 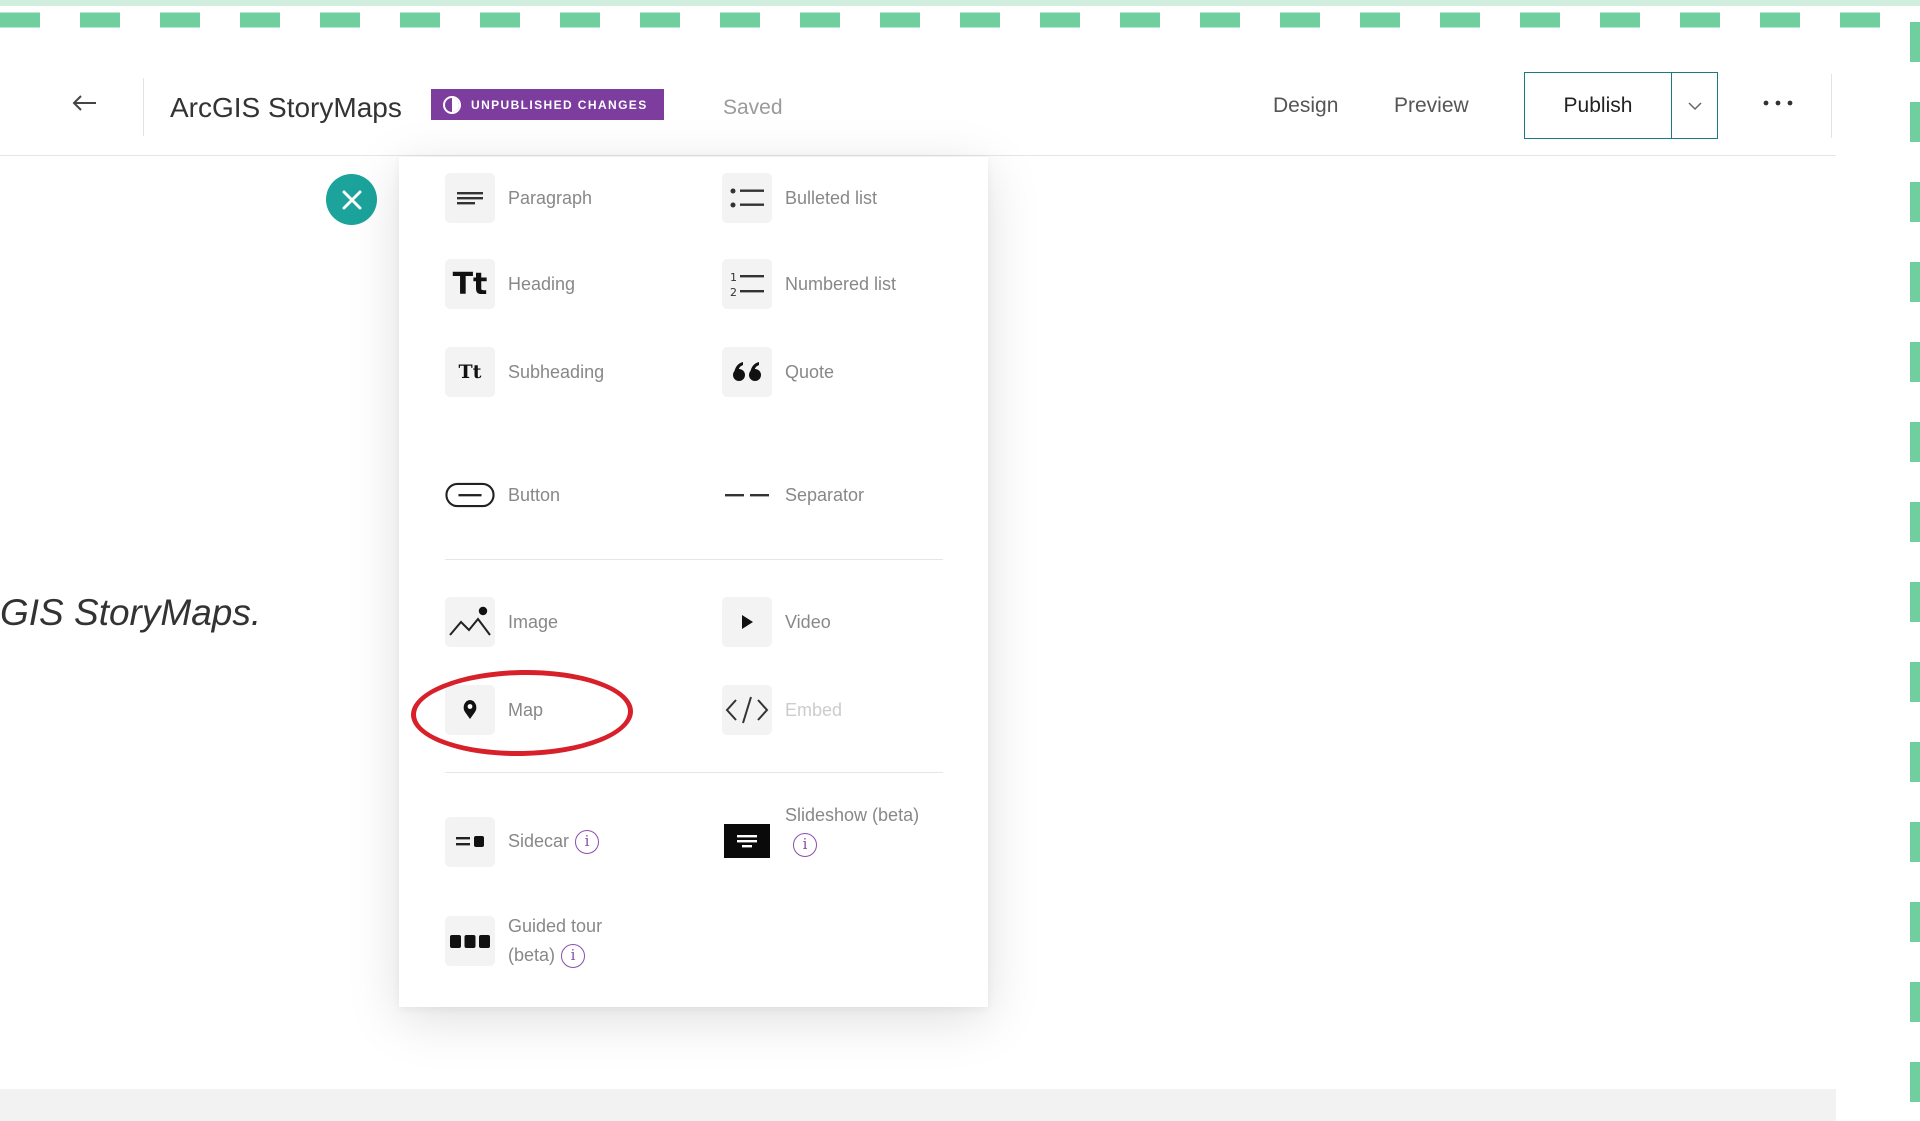 I want to click on more-horizontal-icon, so click(x=1778, y=103).